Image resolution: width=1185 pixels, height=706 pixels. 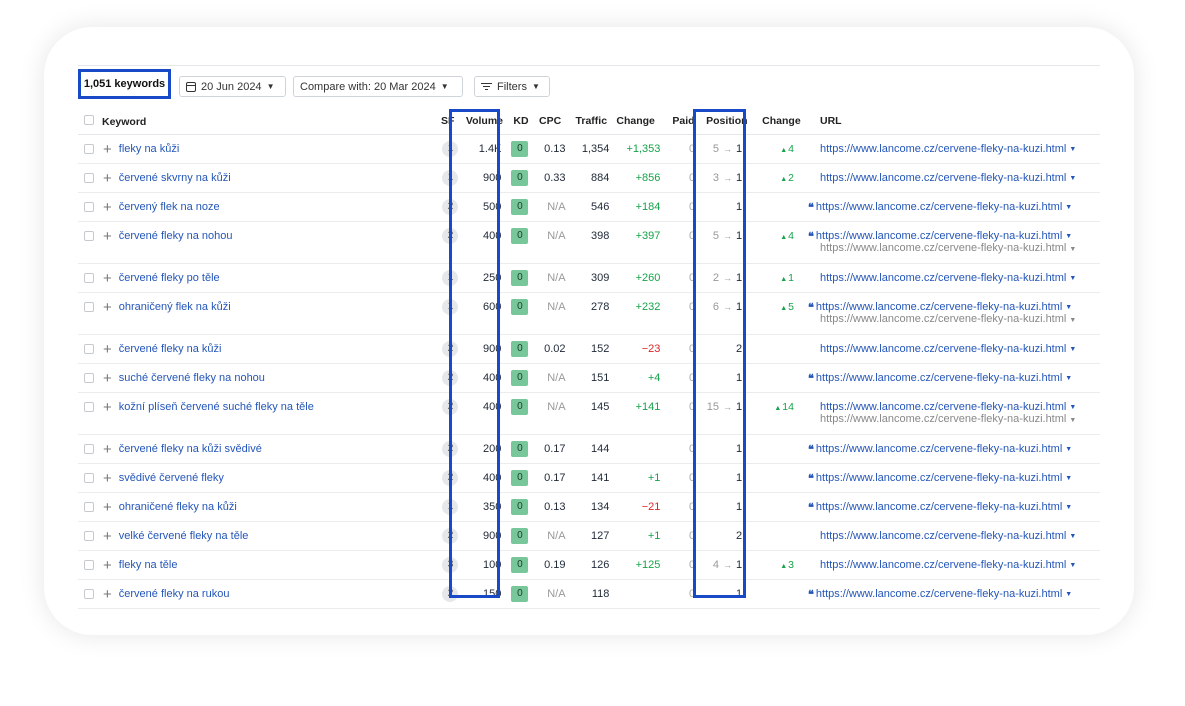 I want to click on keyword-link: červený flek na noze, so click(x=169, y=207).